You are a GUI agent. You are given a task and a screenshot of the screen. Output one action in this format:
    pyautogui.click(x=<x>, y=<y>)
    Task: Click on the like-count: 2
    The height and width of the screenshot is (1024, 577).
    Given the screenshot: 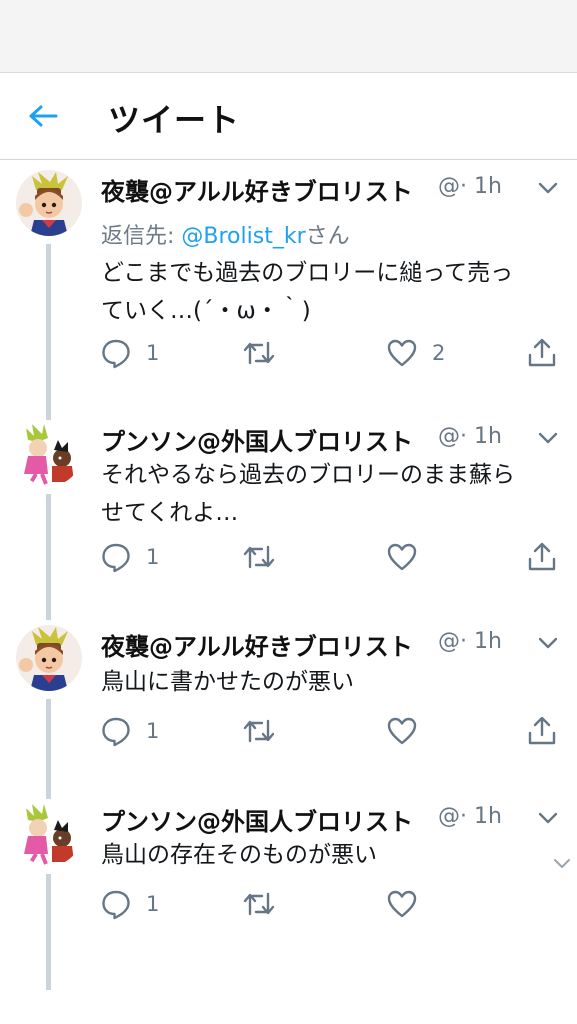 What is the action you would take?
    pyautogui.click(x=439, y=353)
    